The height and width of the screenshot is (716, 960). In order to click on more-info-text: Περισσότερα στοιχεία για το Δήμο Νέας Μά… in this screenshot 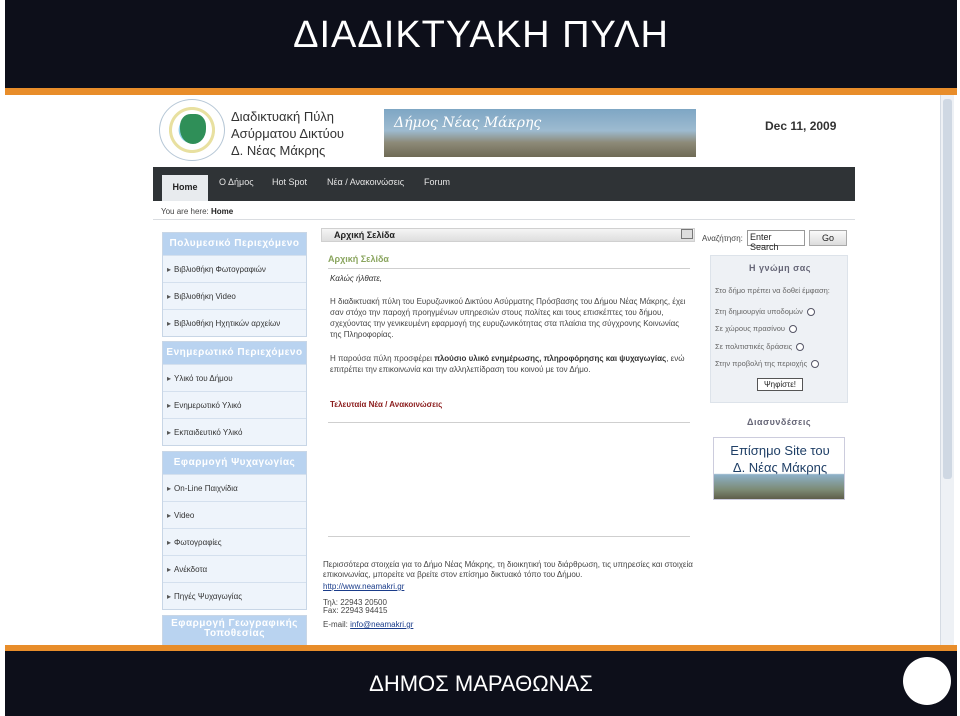, I will do `click(508, 569)`.